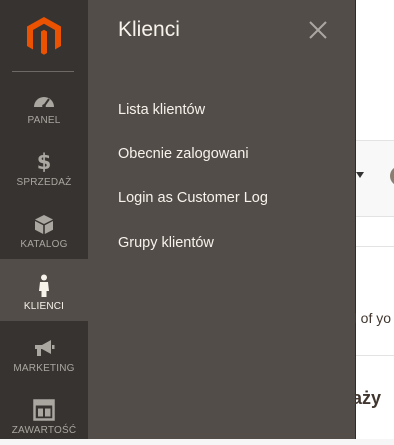 Image resolution: width=394 pixels, height=445 pixels. What do you see at coordinates (44, 224) in the screenshot?
I see `box-icon` at bounding box center [44, 224].